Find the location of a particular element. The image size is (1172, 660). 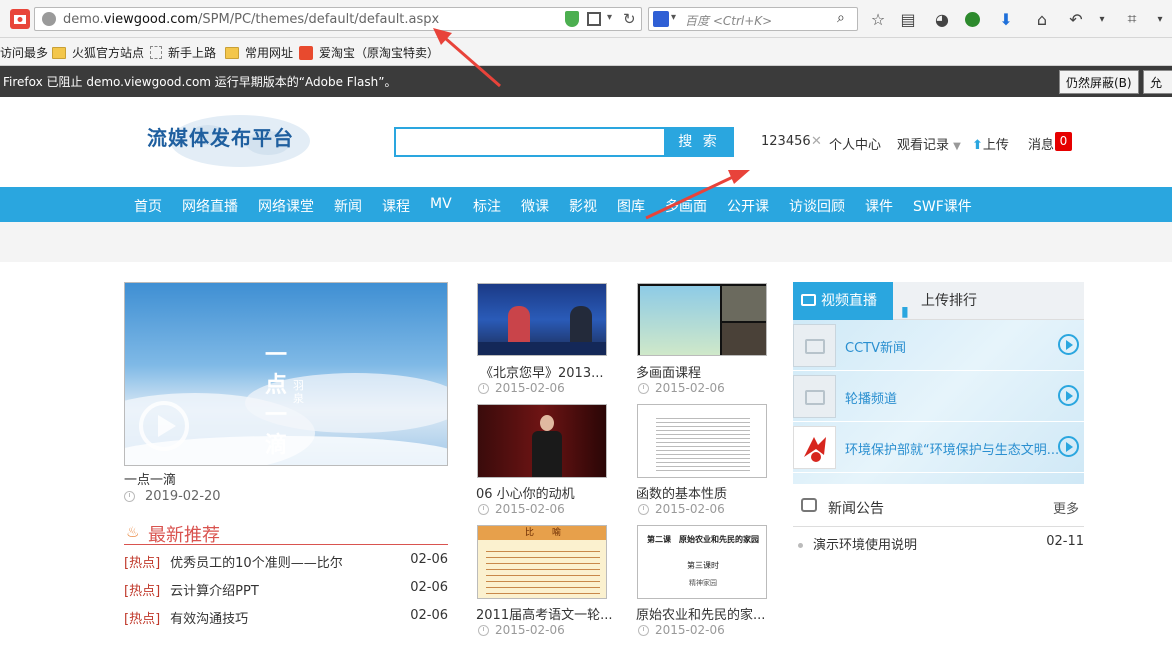

video-title: 多画面课程 is located at coordinates (668, 371).